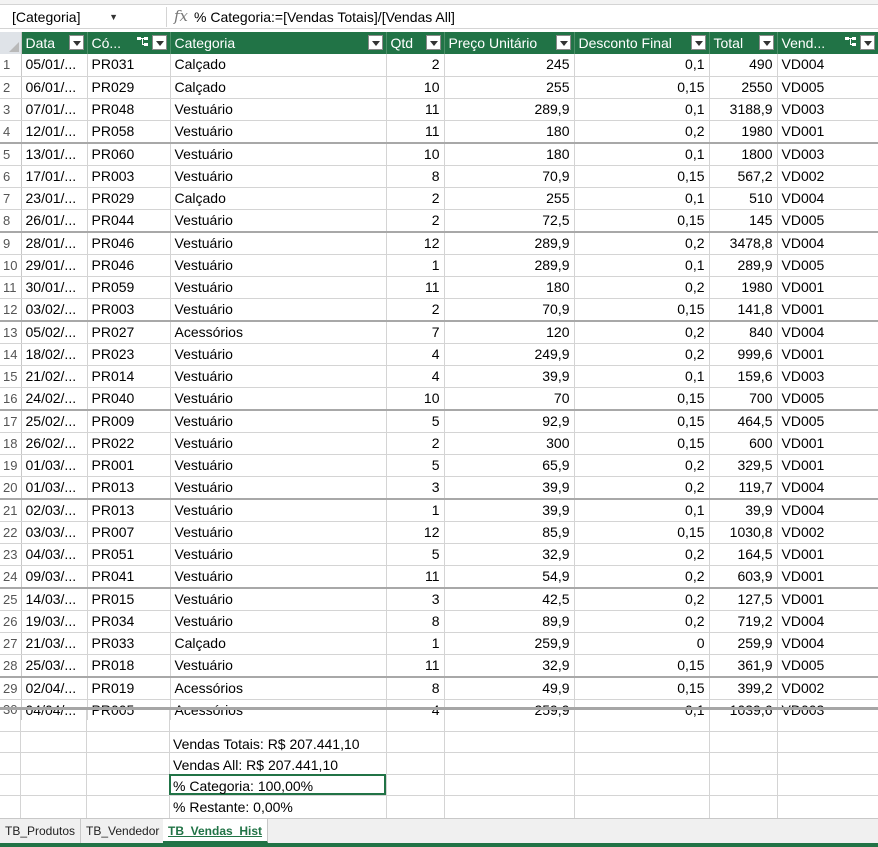  Describe the element at coordinates (216, 831) in the screenshot. I see `tab-tb-vendas-hist: TB_Vendas_Hist` at that location.